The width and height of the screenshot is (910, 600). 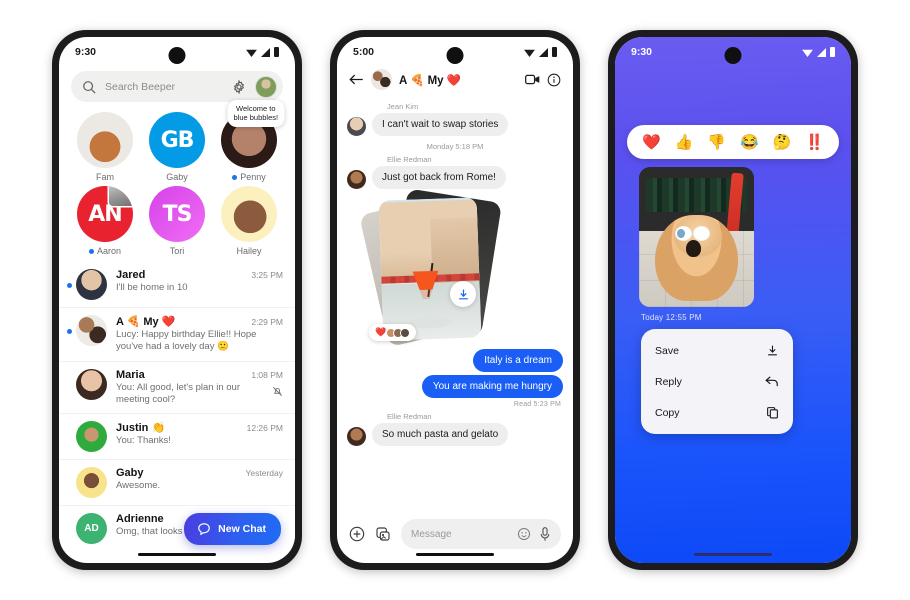 What do you see at coordinates (440, 124) in the screenshot?
I see `message-bubble: I can't wait to swap stories` at bounding box center [440, 124].